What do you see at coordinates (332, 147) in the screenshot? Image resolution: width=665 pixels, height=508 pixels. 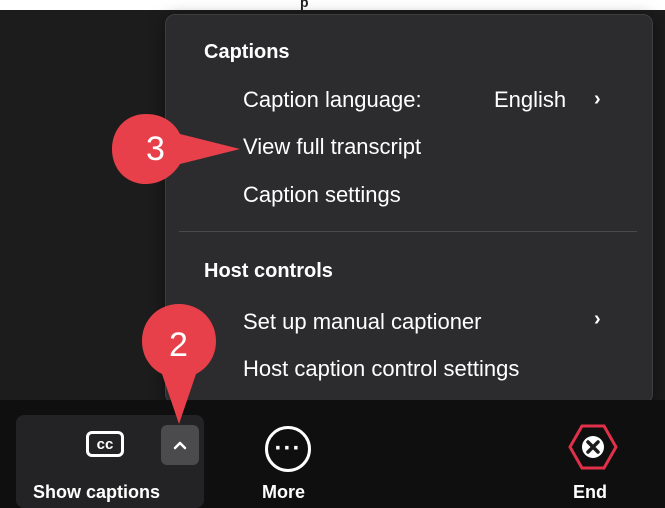 I see `view-full-transcript-item: View full transcript` at bounding box center [332, 147].